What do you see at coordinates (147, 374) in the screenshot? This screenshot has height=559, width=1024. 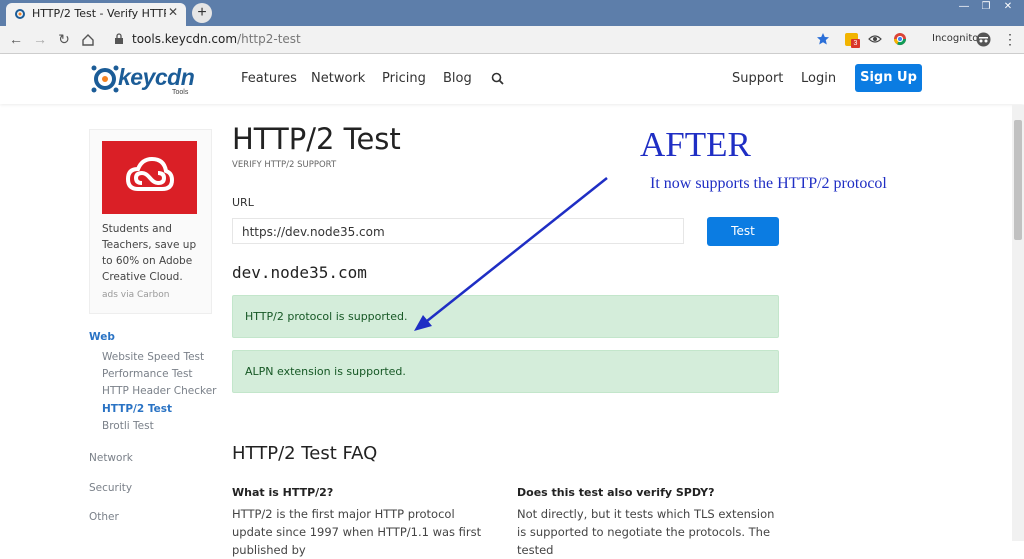 I see `sidebar-item-performance-test: Performance Test` at bounding box center [147, 374].